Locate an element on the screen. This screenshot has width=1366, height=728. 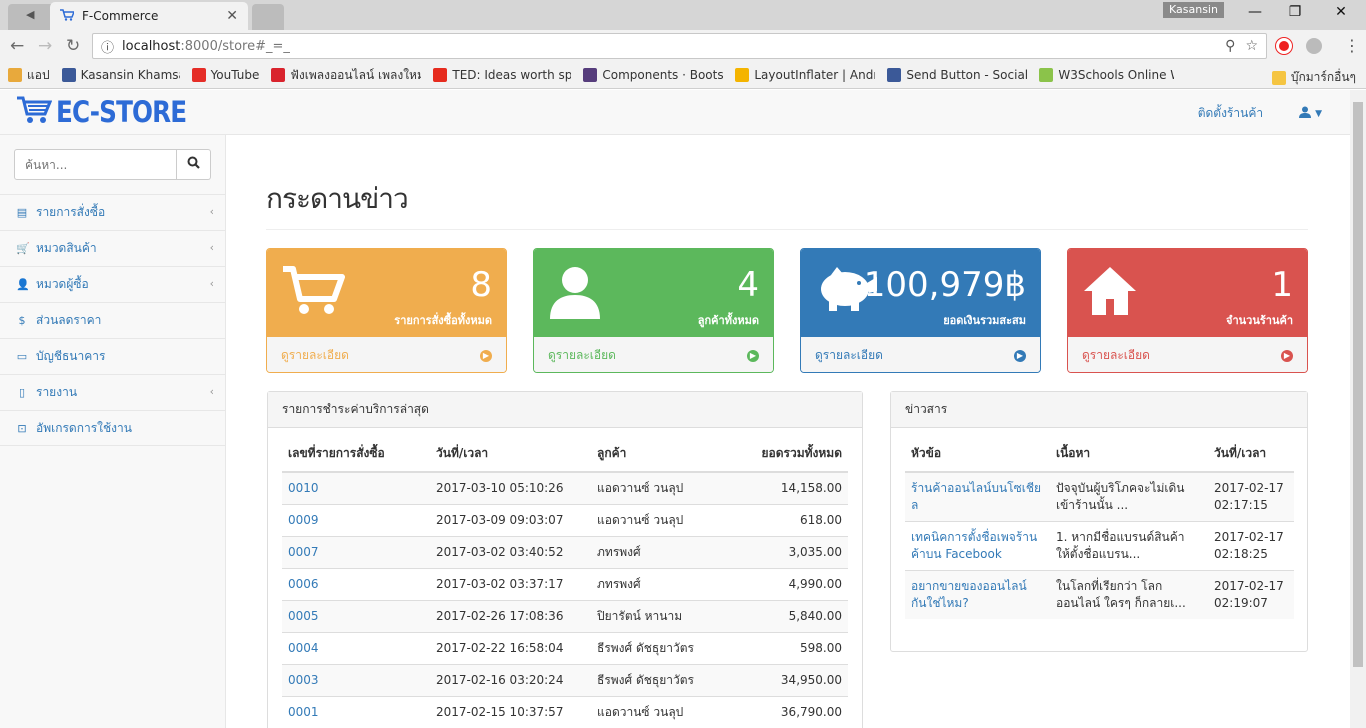
table-cell: ภทรพงศ์ is located at coordinates (657, 551).